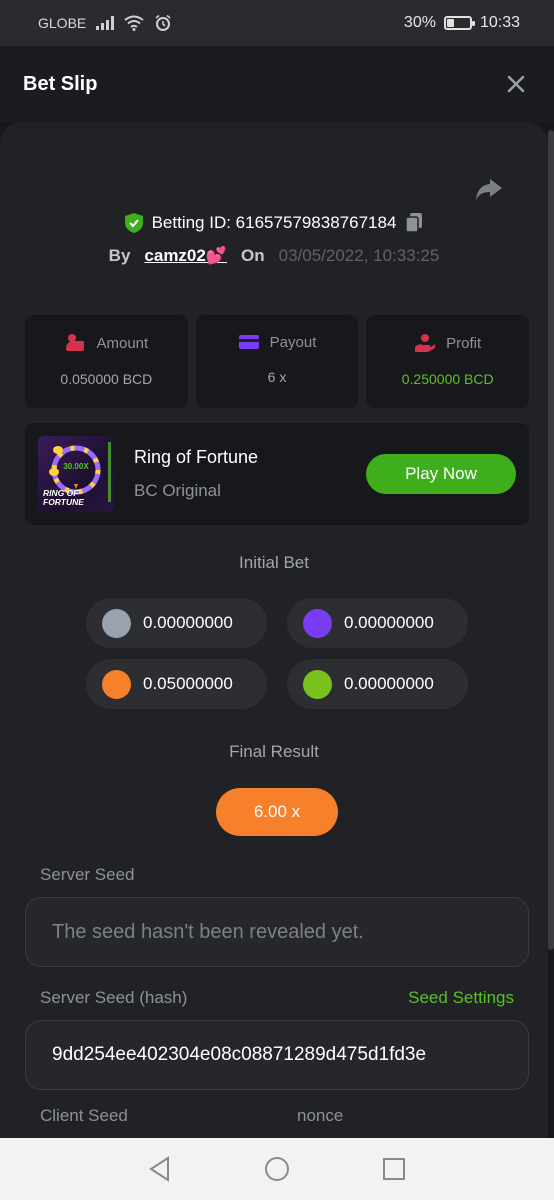  What do you see at coordinates (441, 474) in the screenshot?
I see `play-now-button: Play Now` at bounding box center [441, 474].